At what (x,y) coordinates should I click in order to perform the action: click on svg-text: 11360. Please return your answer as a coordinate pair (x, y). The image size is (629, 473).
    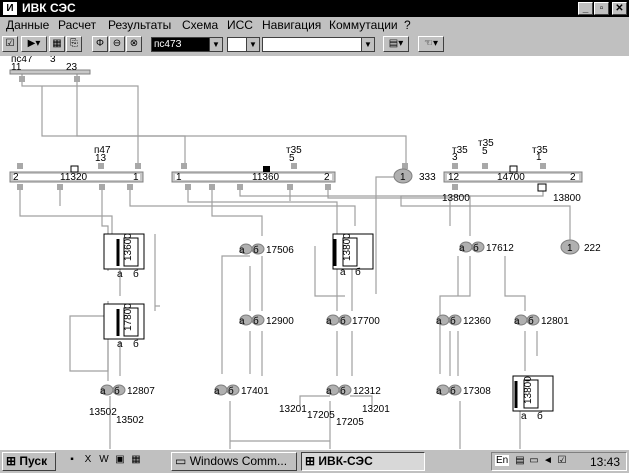
    Looking at the image, I should click on (266, 177).